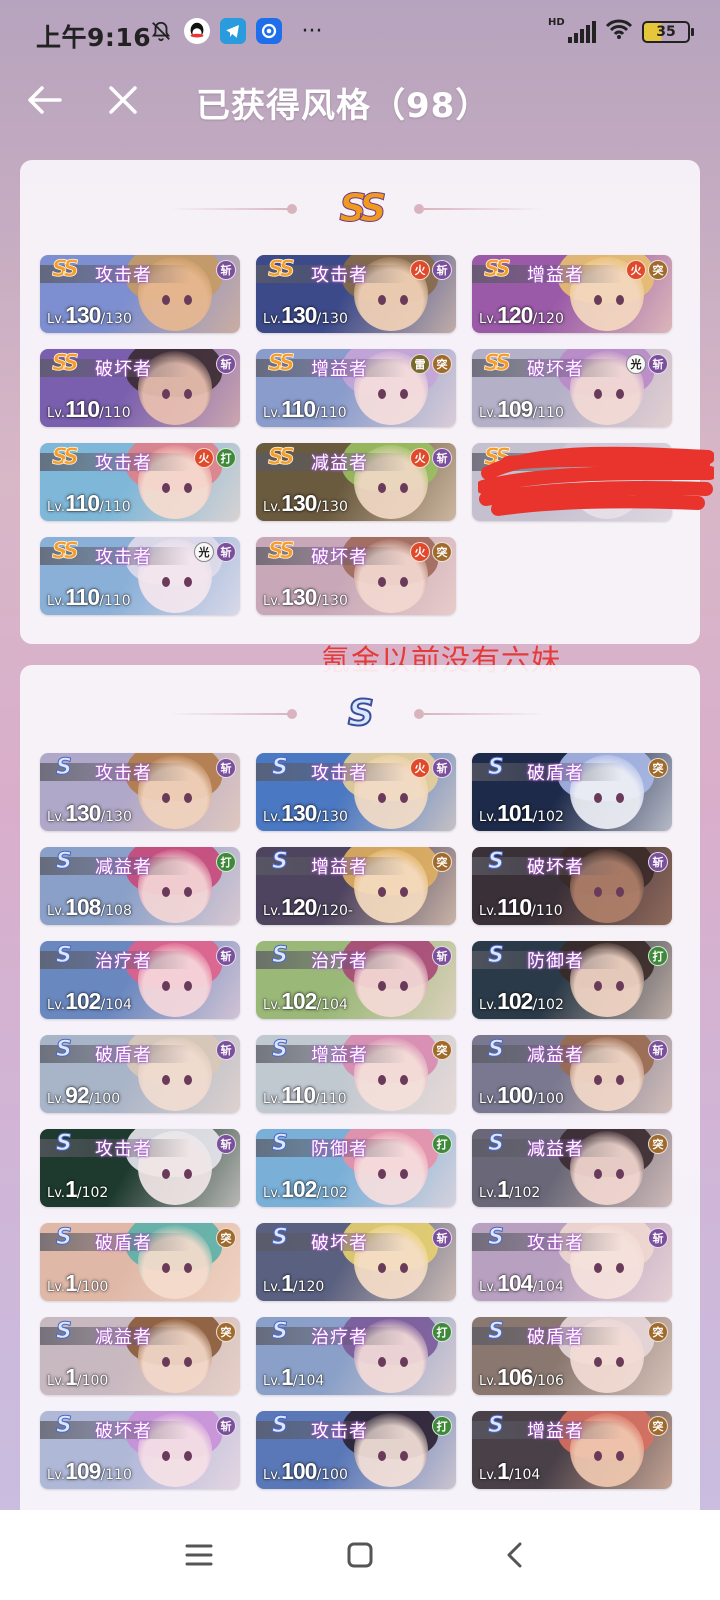 This screenshot has height=1600, width=720. I want to click on style-card: S 破盾者 Lv.1/100 突, so click(140, 1262).